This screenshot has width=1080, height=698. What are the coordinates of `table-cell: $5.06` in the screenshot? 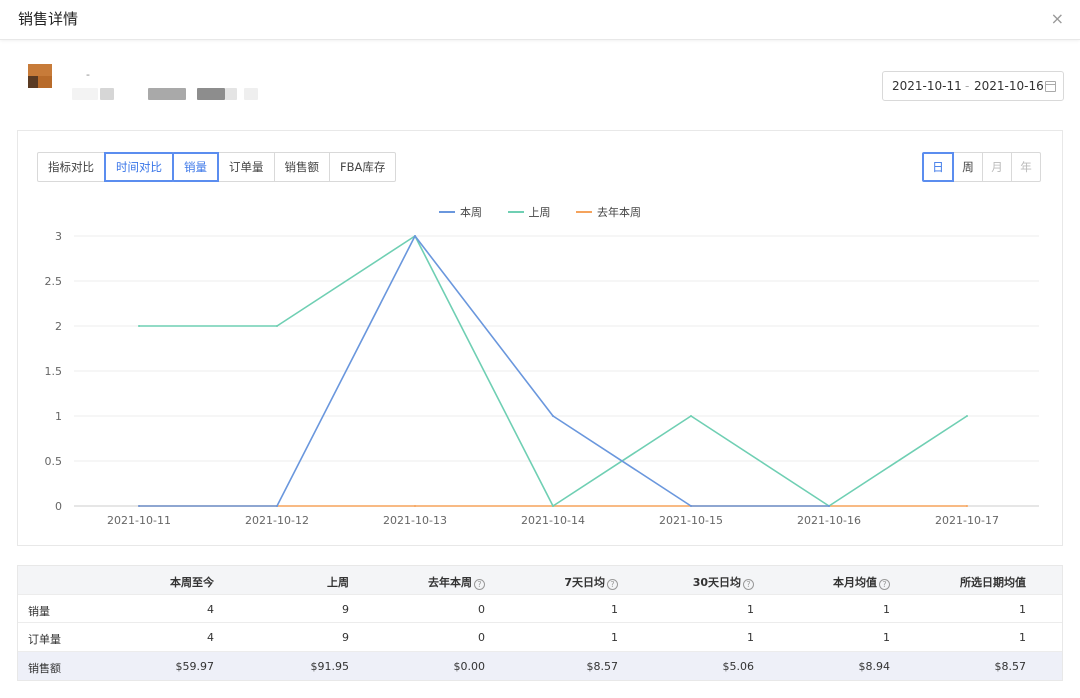 It's located at (738, 666).